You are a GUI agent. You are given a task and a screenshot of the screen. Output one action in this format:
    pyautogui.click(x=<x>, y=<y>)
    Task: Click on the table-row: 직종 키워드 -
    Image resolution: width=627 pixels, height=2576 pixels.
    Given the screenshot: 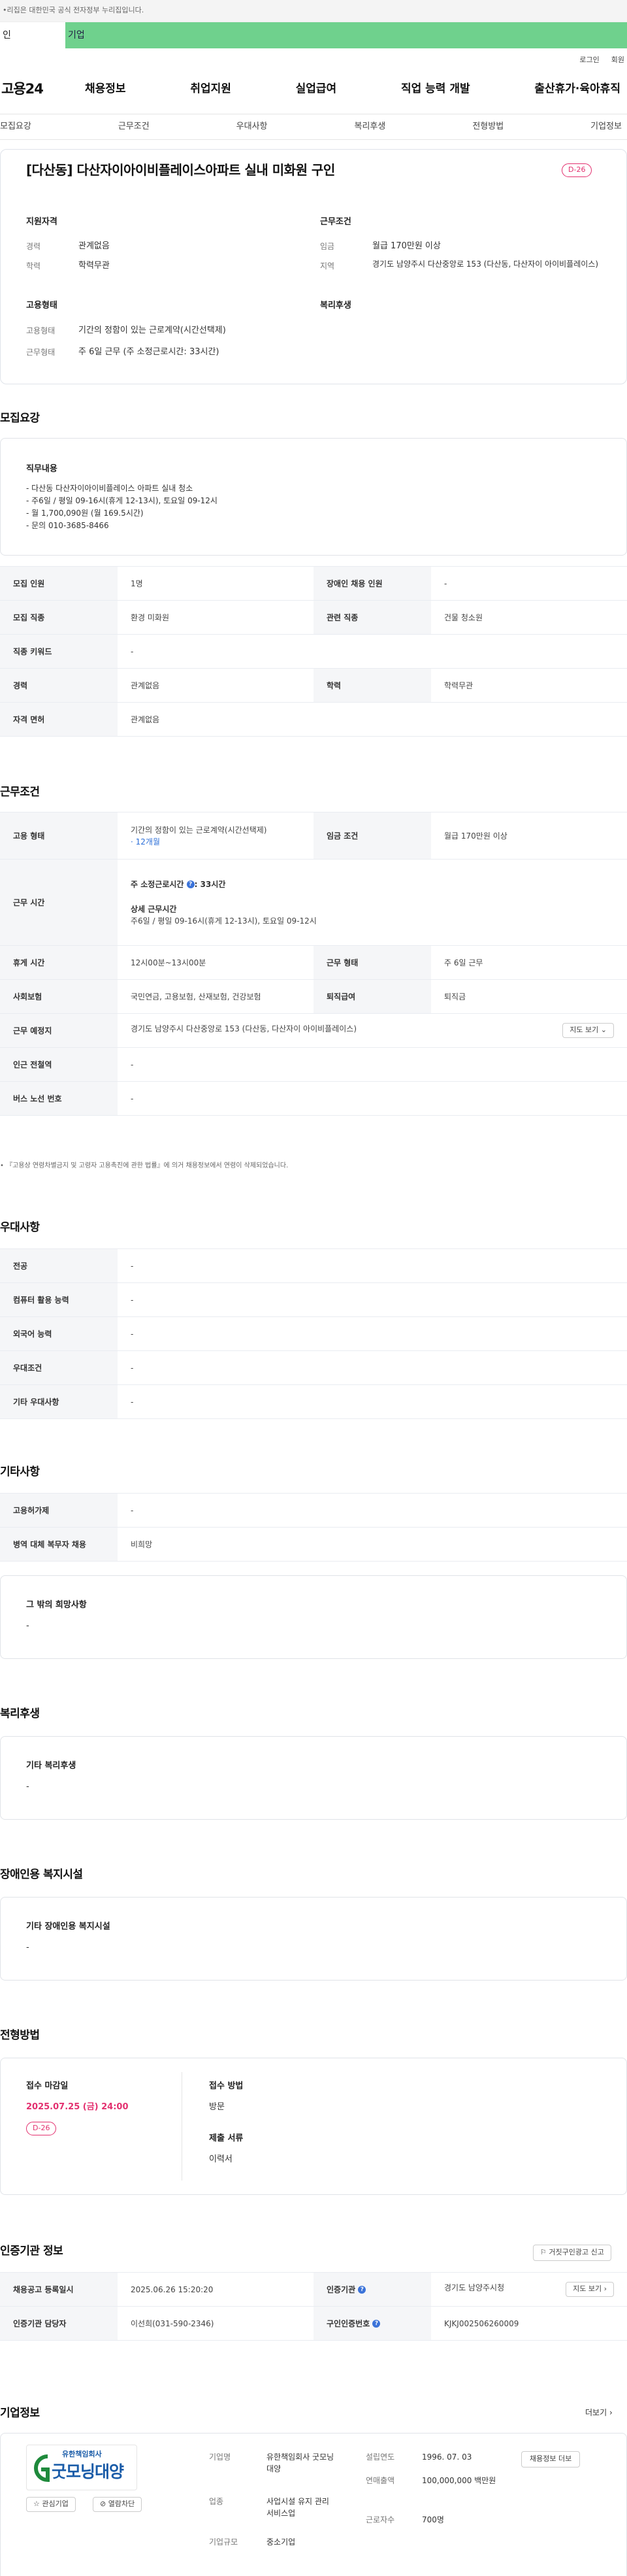 What is the action you would take?
    pyautogui.click(x=313, y=652)
    